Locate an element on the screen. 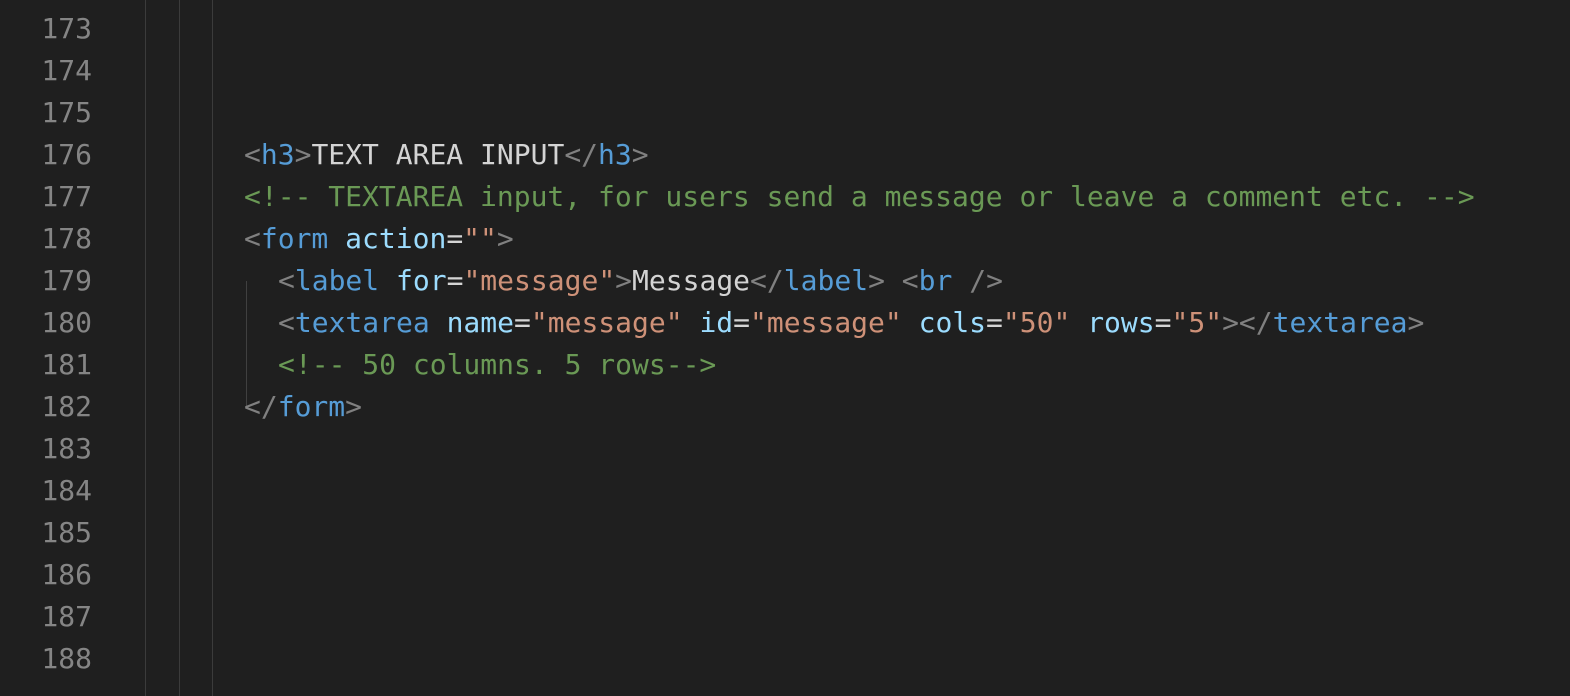 This screenshot has height=696, width=1570. for-value: "message" is located at coordinates (539, 280).